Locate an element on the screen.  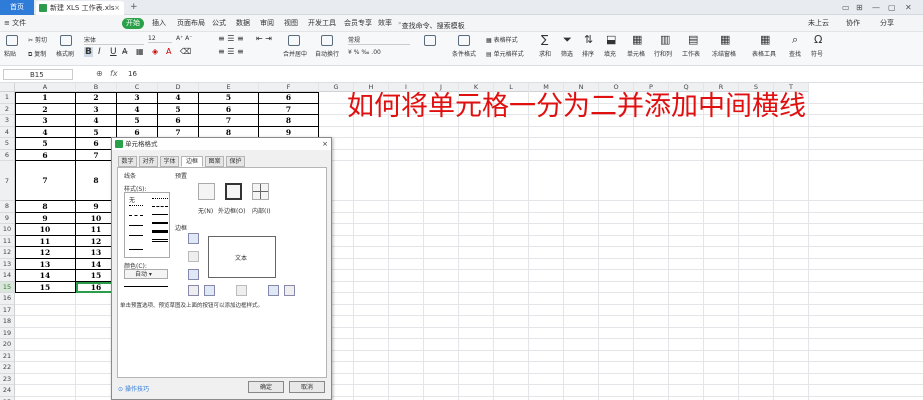
font-select: 宋体 is located at coordinates (114, 40).